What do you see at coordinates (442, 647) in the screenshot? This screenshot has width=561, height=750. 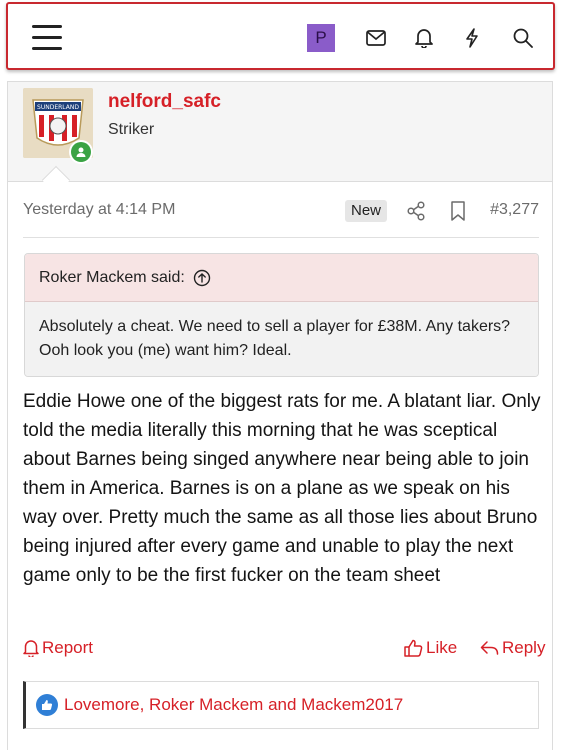 I see `like-label: Like` at bounding box center [442, 647].